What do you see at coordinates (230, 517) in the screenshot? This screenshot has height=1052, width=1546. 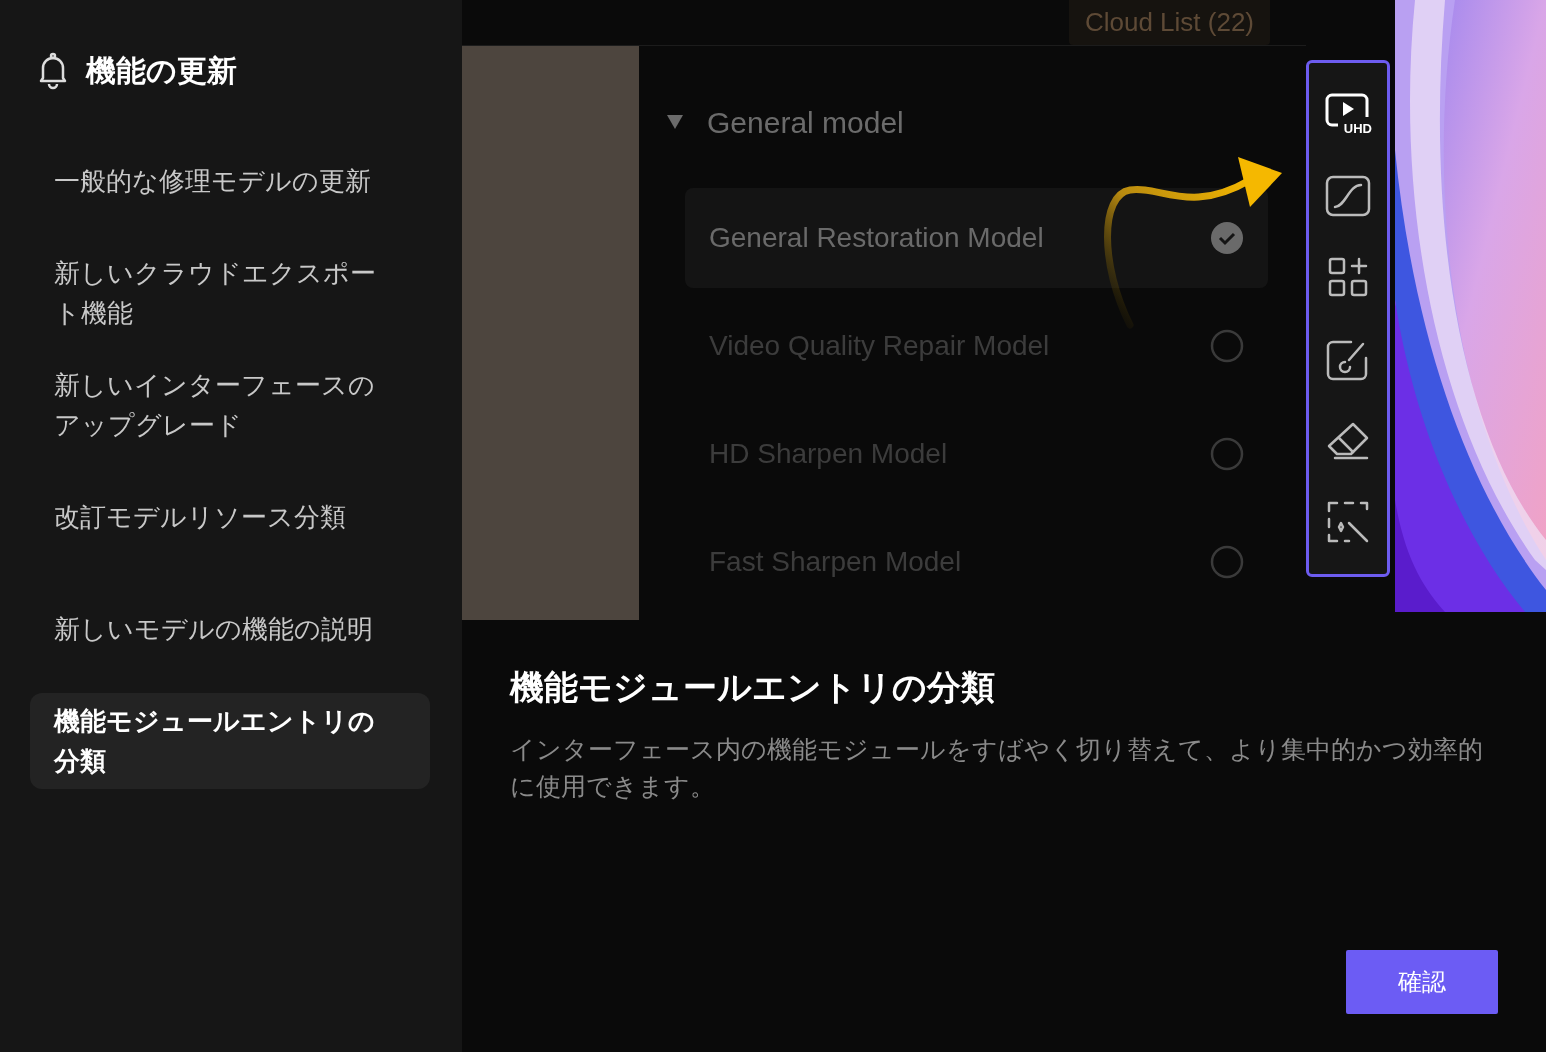 I see `sidebar-item: 改訂モデルリソース分類` at bounding box center [230, 517].